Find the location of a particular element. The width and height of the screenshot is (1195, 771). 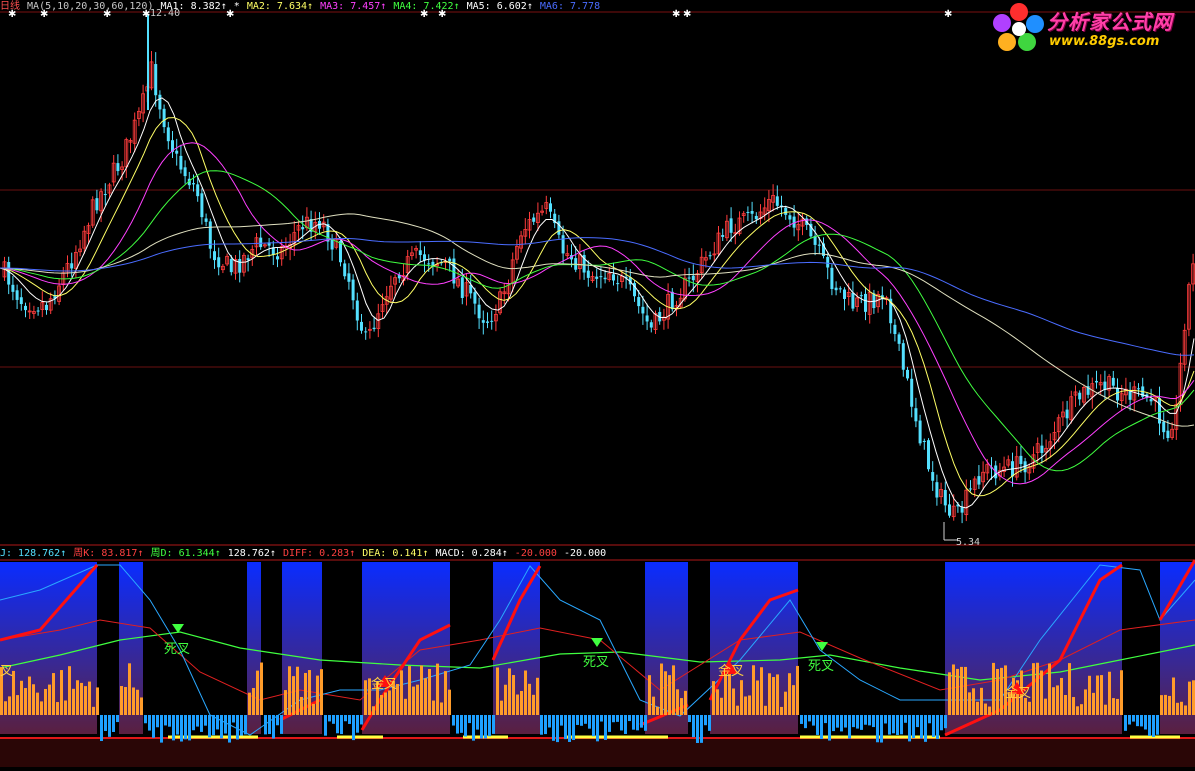

ma4-value: MA4: 7.422↑ is located at coordinates (426, 6).